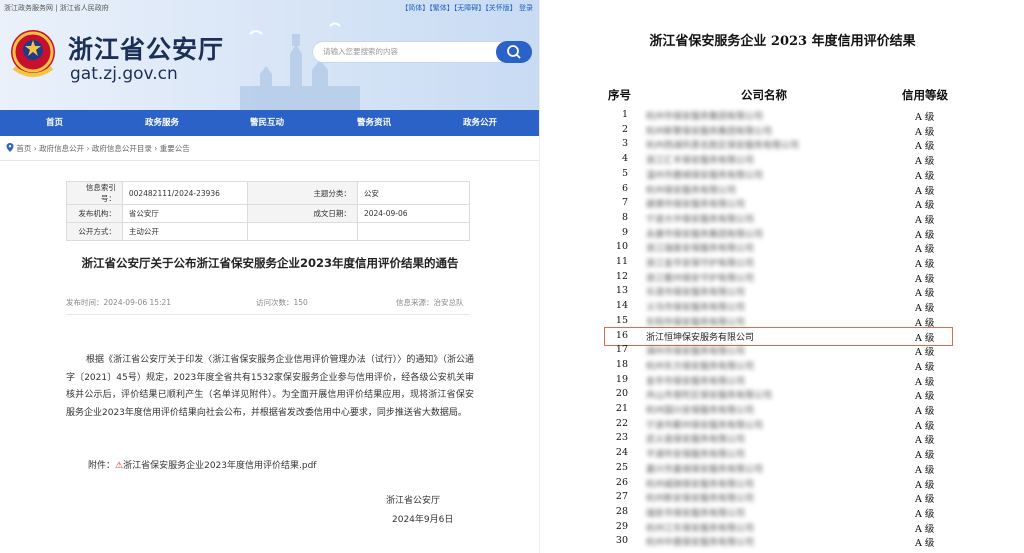  What do you see at coordinates (621, 247) in the screenshot?
I see `row-number: 10` at bounding box center [621, 247].